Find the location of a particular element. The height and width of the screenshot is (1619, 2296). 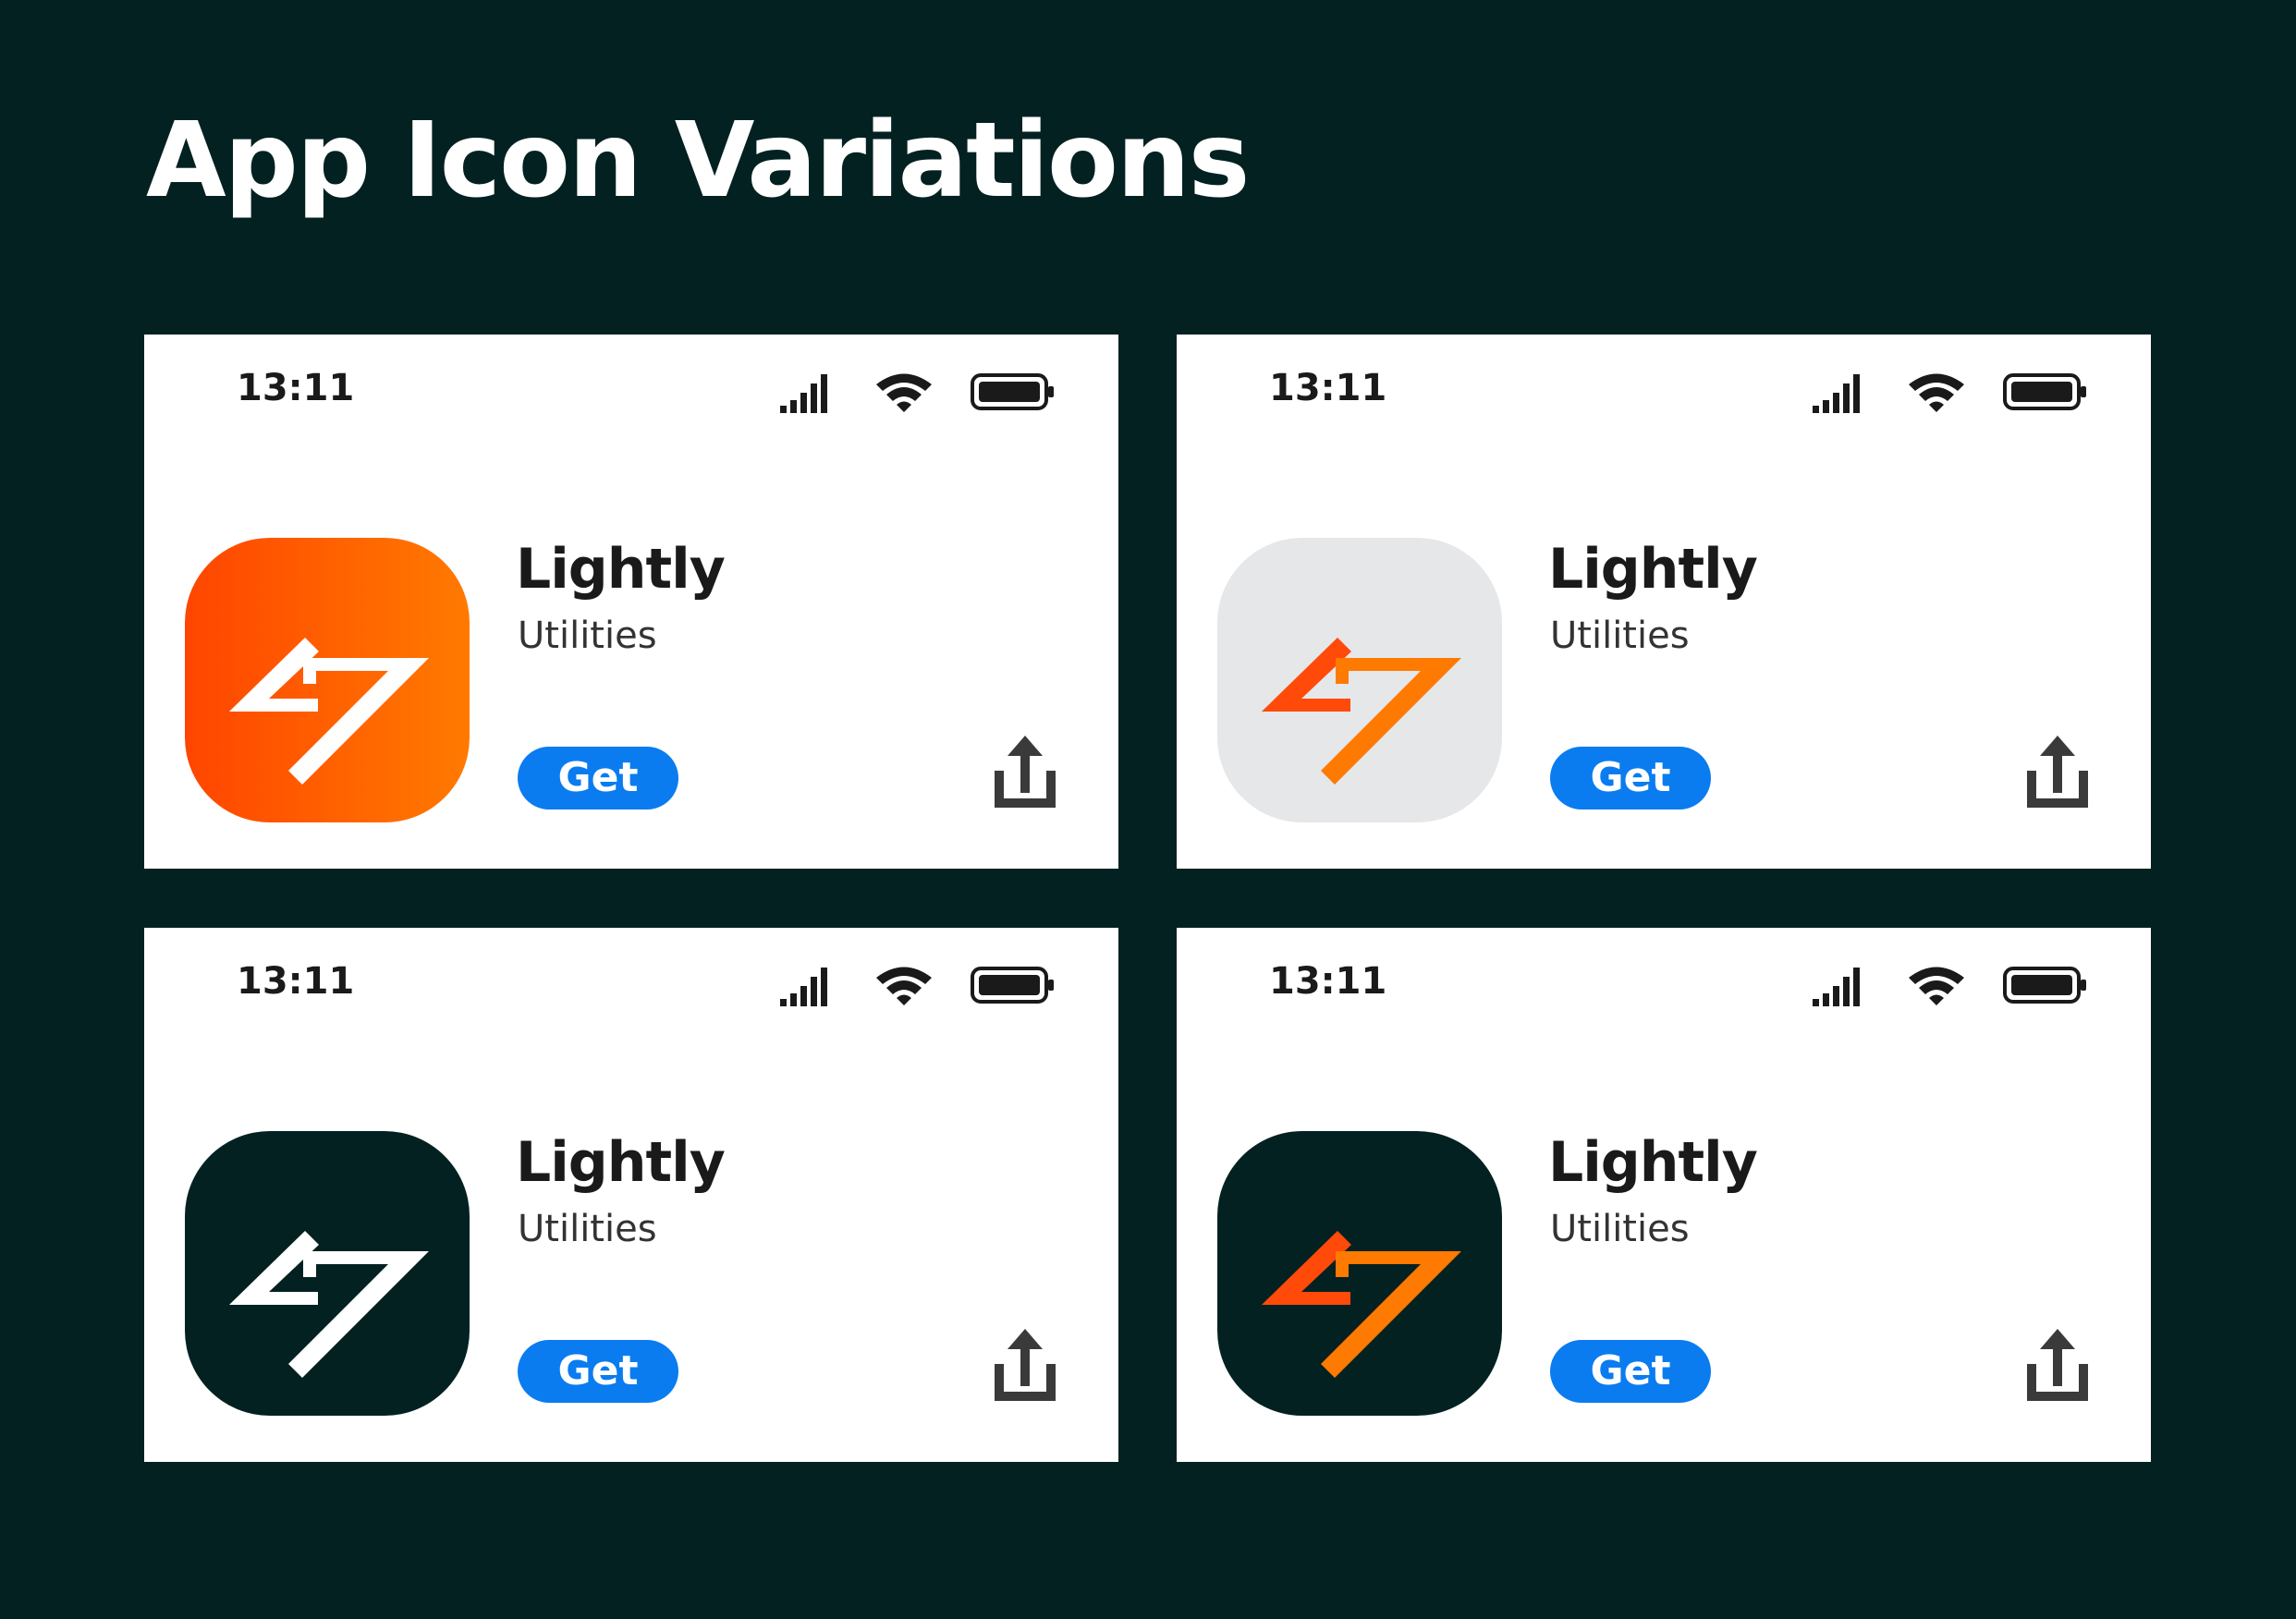

app-icon-orange is located at coordinates (327, 680).